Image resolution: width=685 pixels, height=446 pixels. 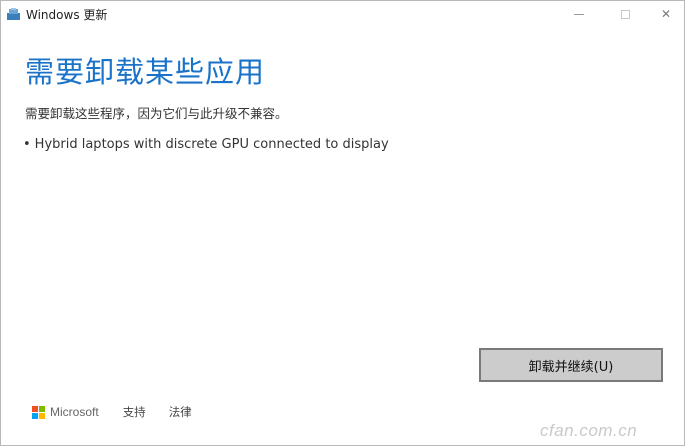 I want to click on footer: Microsoft 支持 法律, so click(x=123, y=412).